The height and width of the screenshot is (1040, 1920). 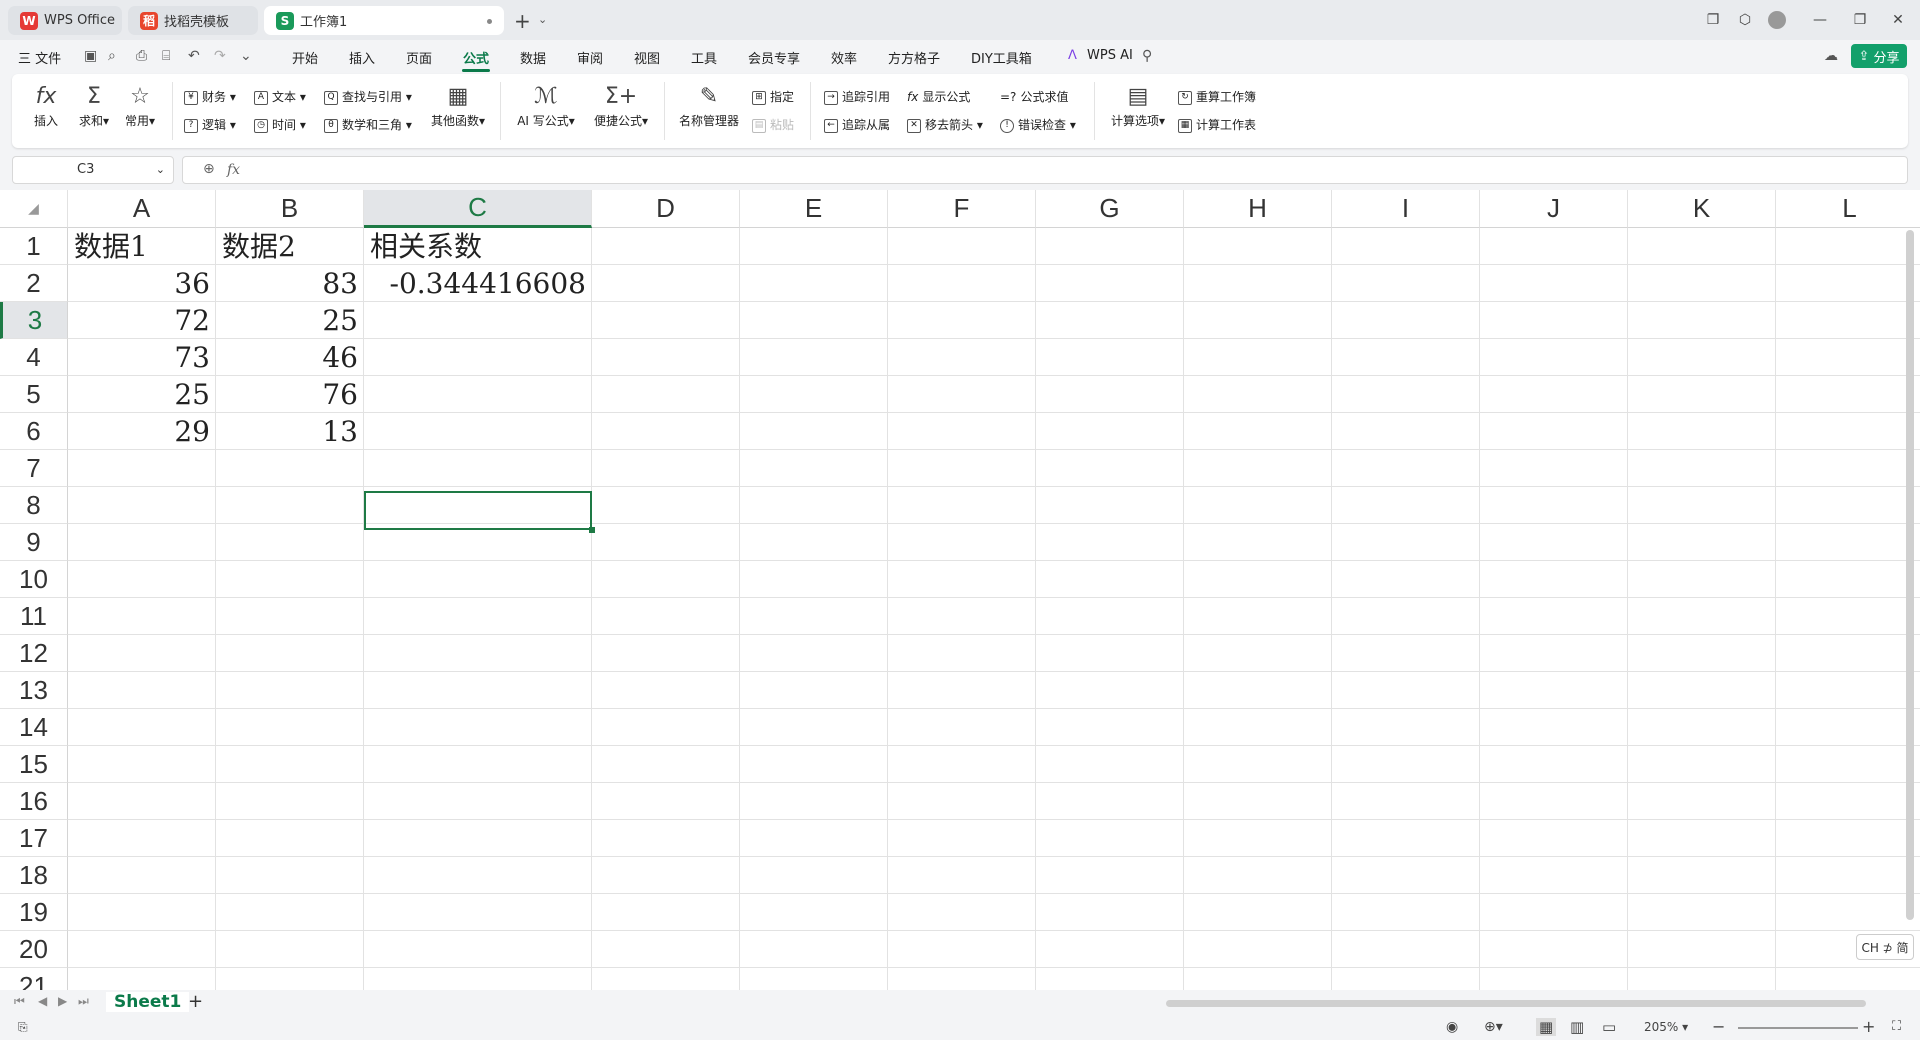 What do you see at coordinates (34, 579) in the screenshot?
I see `row-header-10: 10` at bounding box center [34, 579].